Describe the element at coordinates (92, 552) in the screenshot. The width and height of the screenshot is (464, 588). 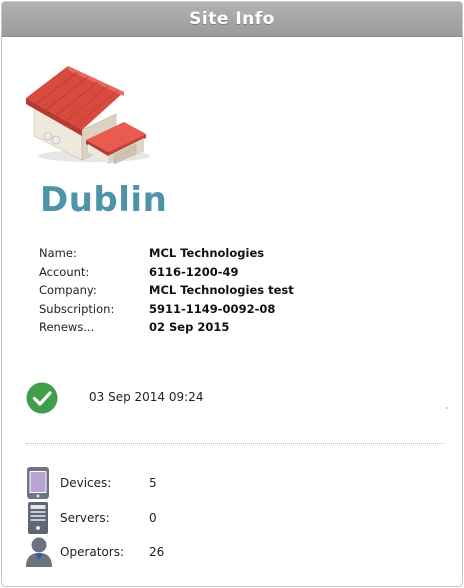
I see `stat-label: Operators:` at that location.